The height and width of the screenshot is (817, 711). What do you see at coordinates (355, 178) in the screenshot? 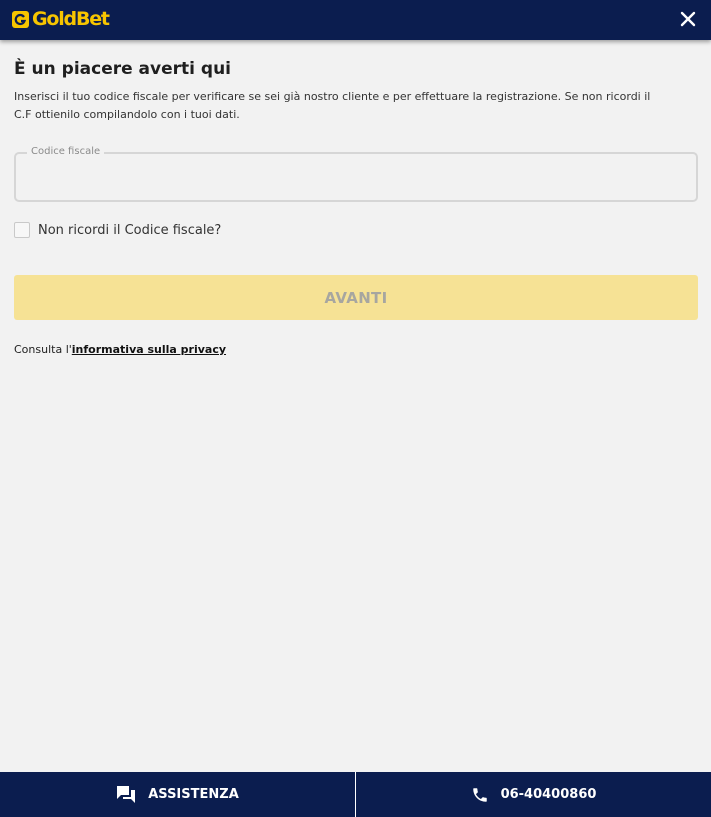
I see `codice-fiscale-input` at bounding box center [355, 178].